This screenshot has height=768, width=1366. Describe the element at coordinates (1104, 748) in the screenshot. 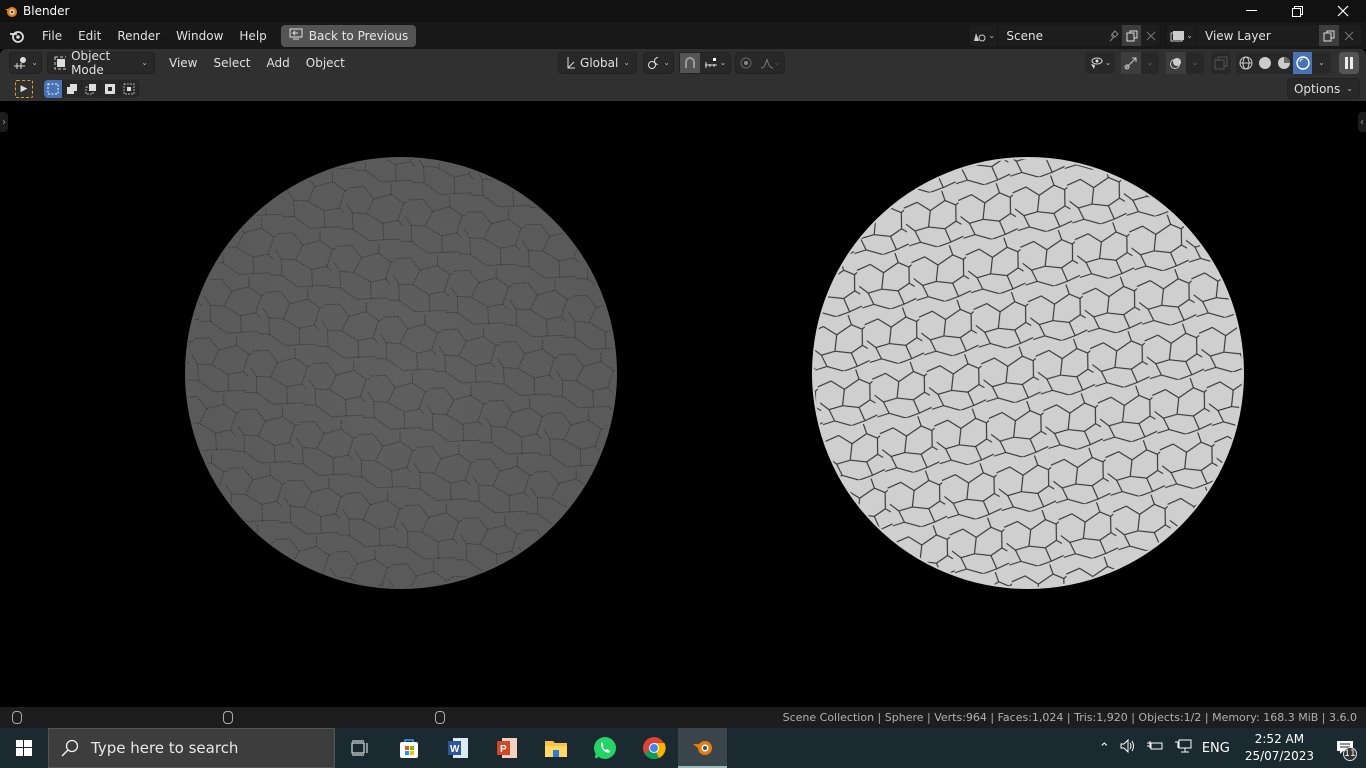

I see `show-hidden-icons-button: ⌃` at that location.